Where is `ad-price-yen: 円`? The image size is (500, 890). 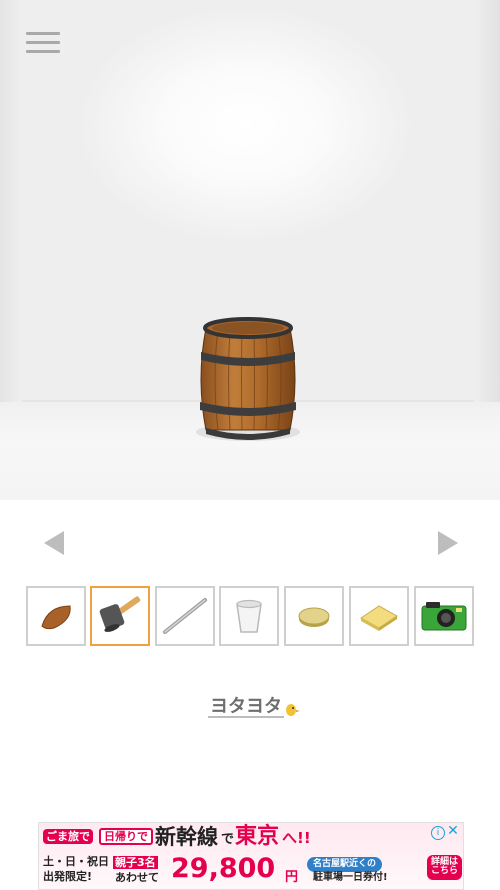
ad-price-yen: 円 is located at coordinates (292, 877).